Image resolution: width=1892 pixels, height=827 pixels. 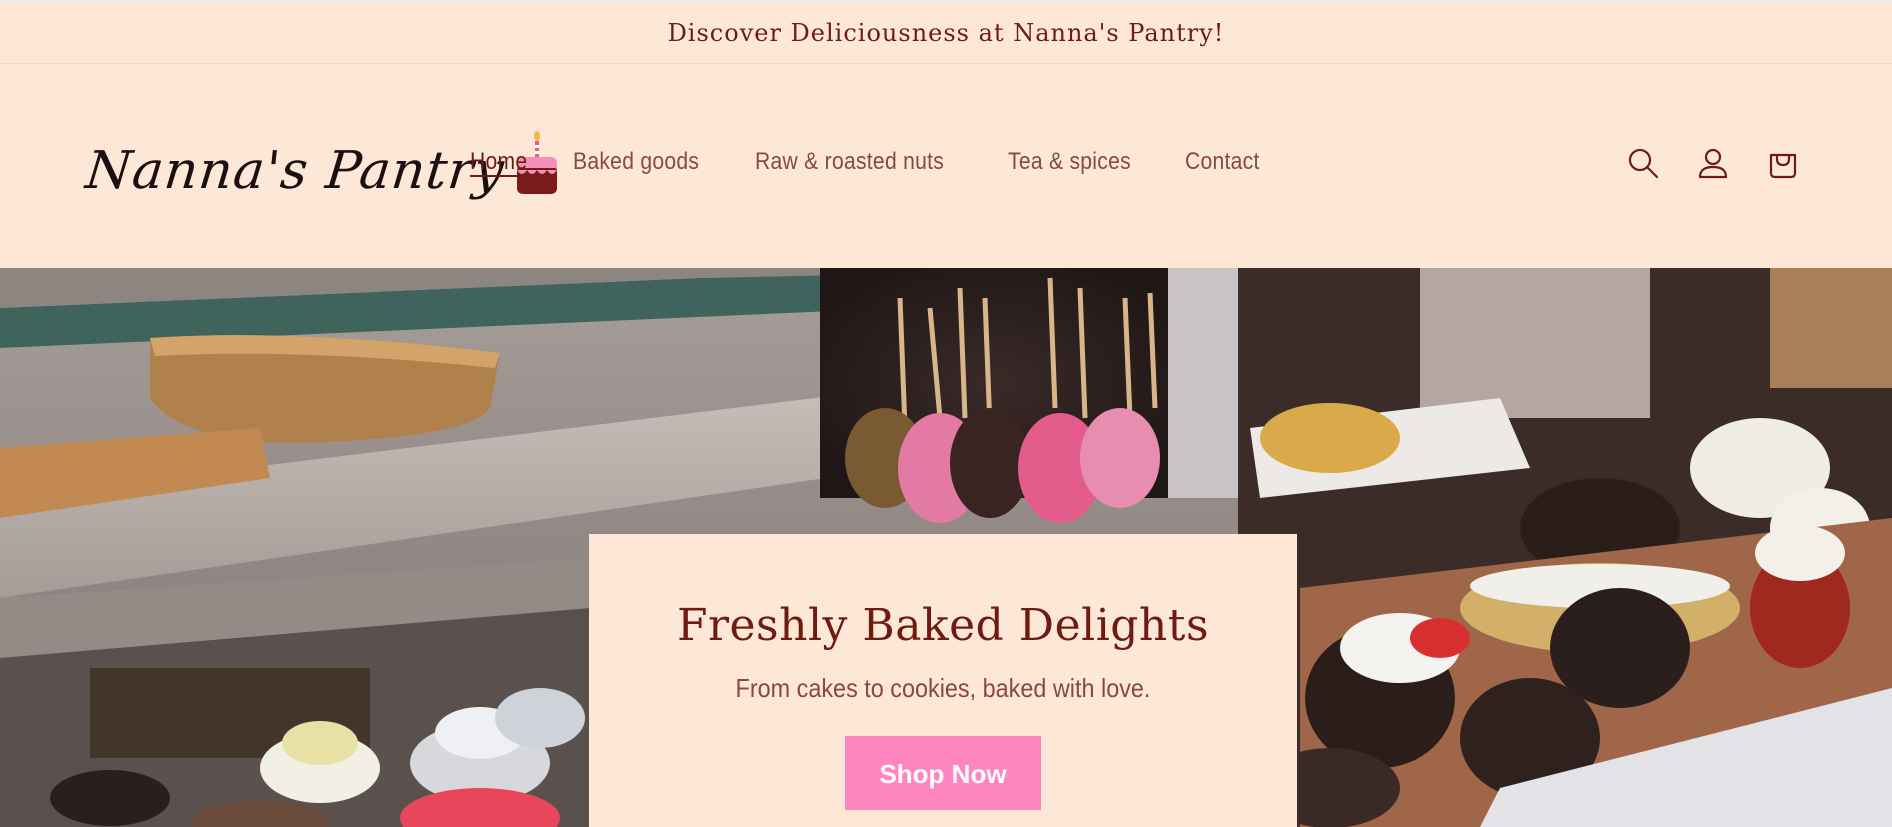 I want to click on header-icons, so click(x=1713, y=163).